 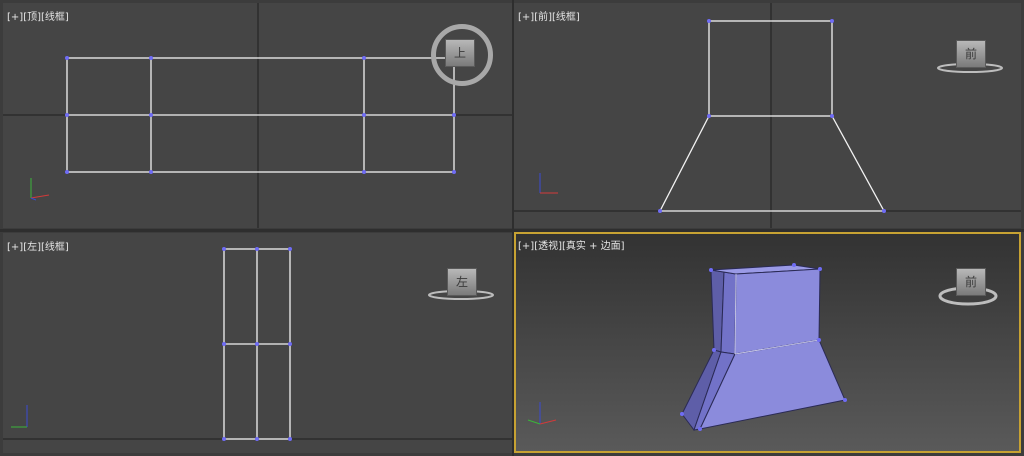 I want to click on viewport-label-perspective: [+][透视][真实 + 边面], so click(x=571, y=244).